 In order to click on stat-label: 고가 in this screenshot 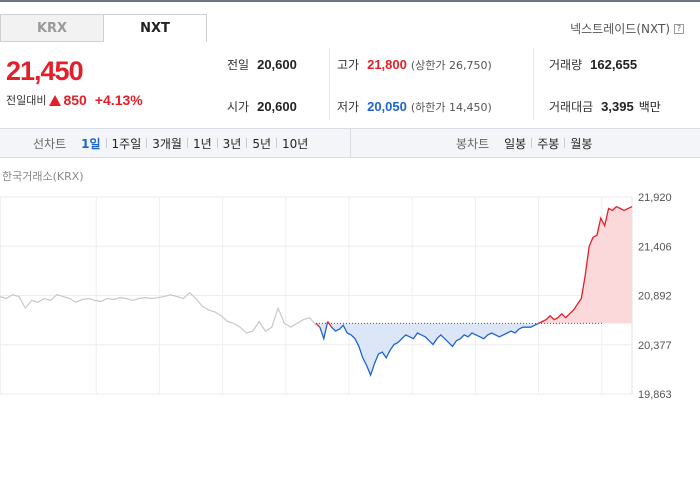, I will do `click(348, 65)`.